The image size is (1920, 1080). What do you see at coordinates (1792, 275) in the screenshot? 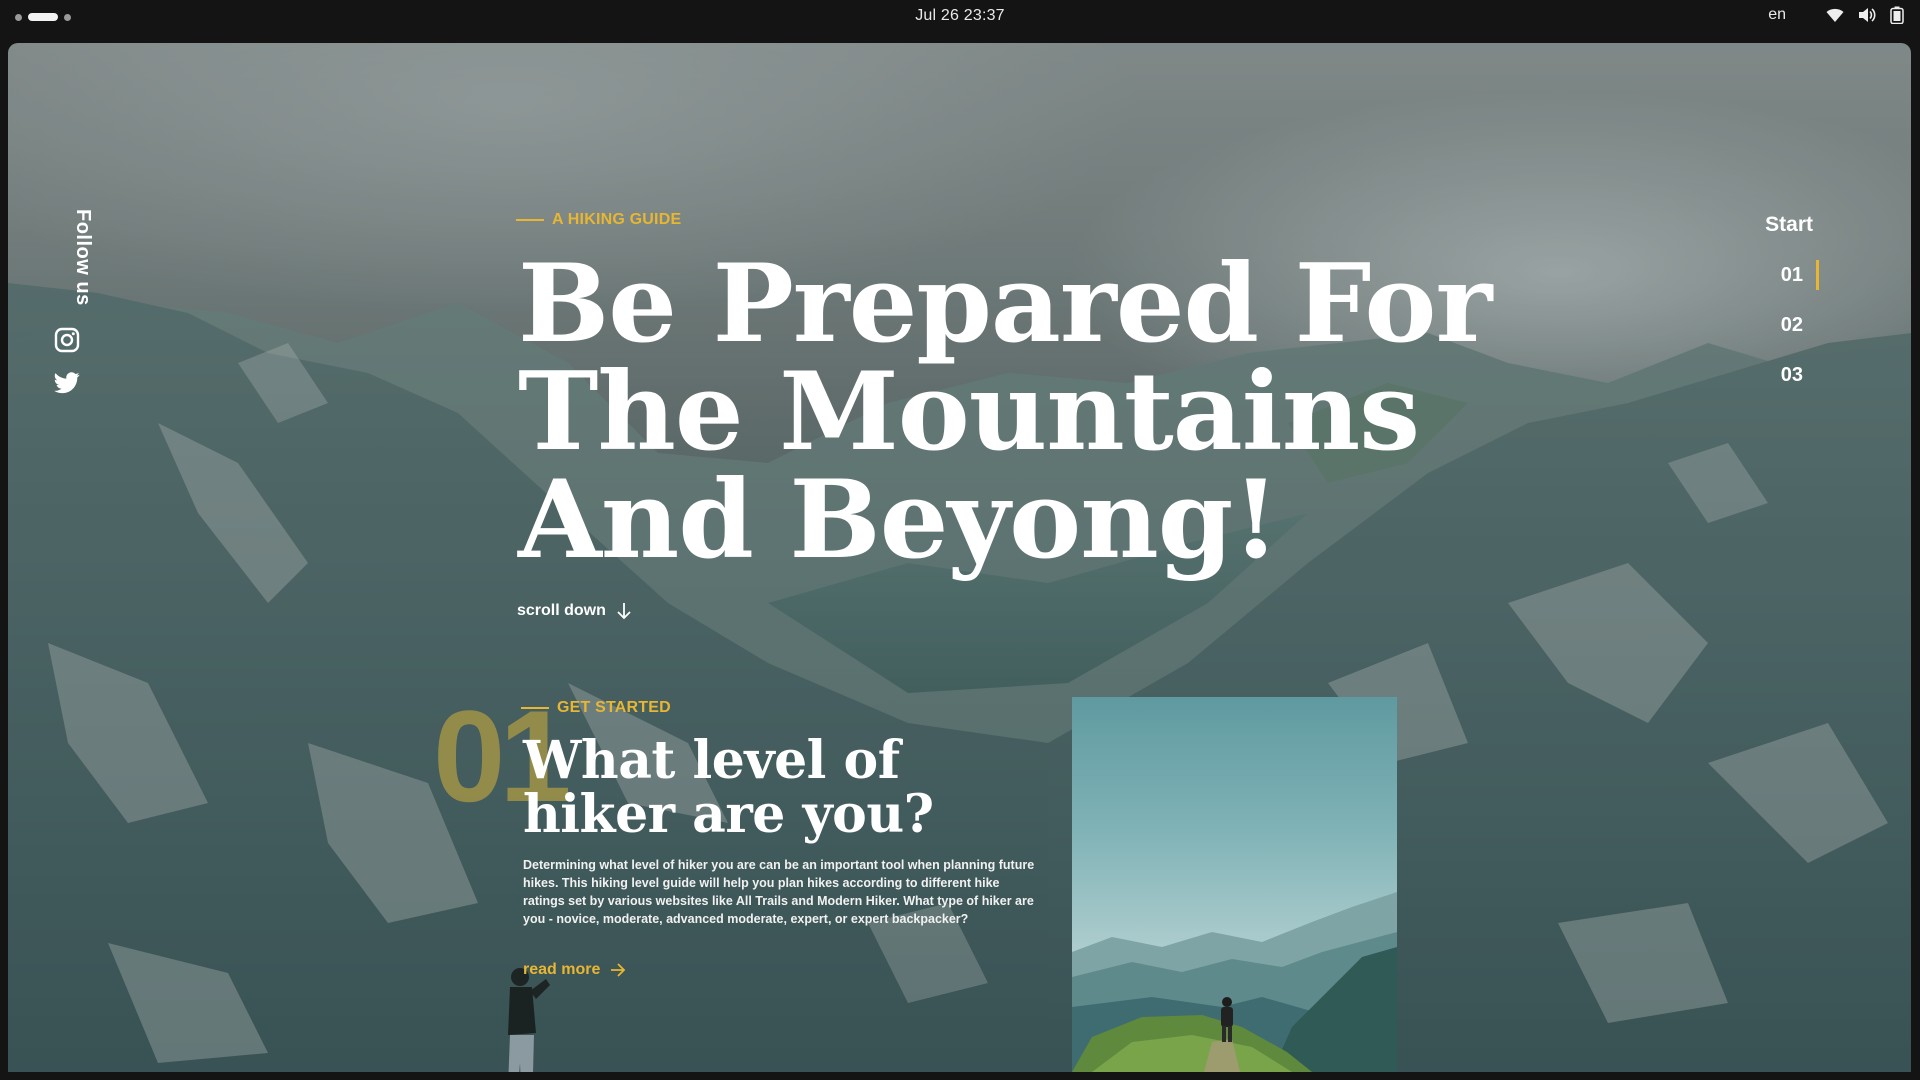
I see `nav-item-01: 01` at bounding box center [1792, 275].